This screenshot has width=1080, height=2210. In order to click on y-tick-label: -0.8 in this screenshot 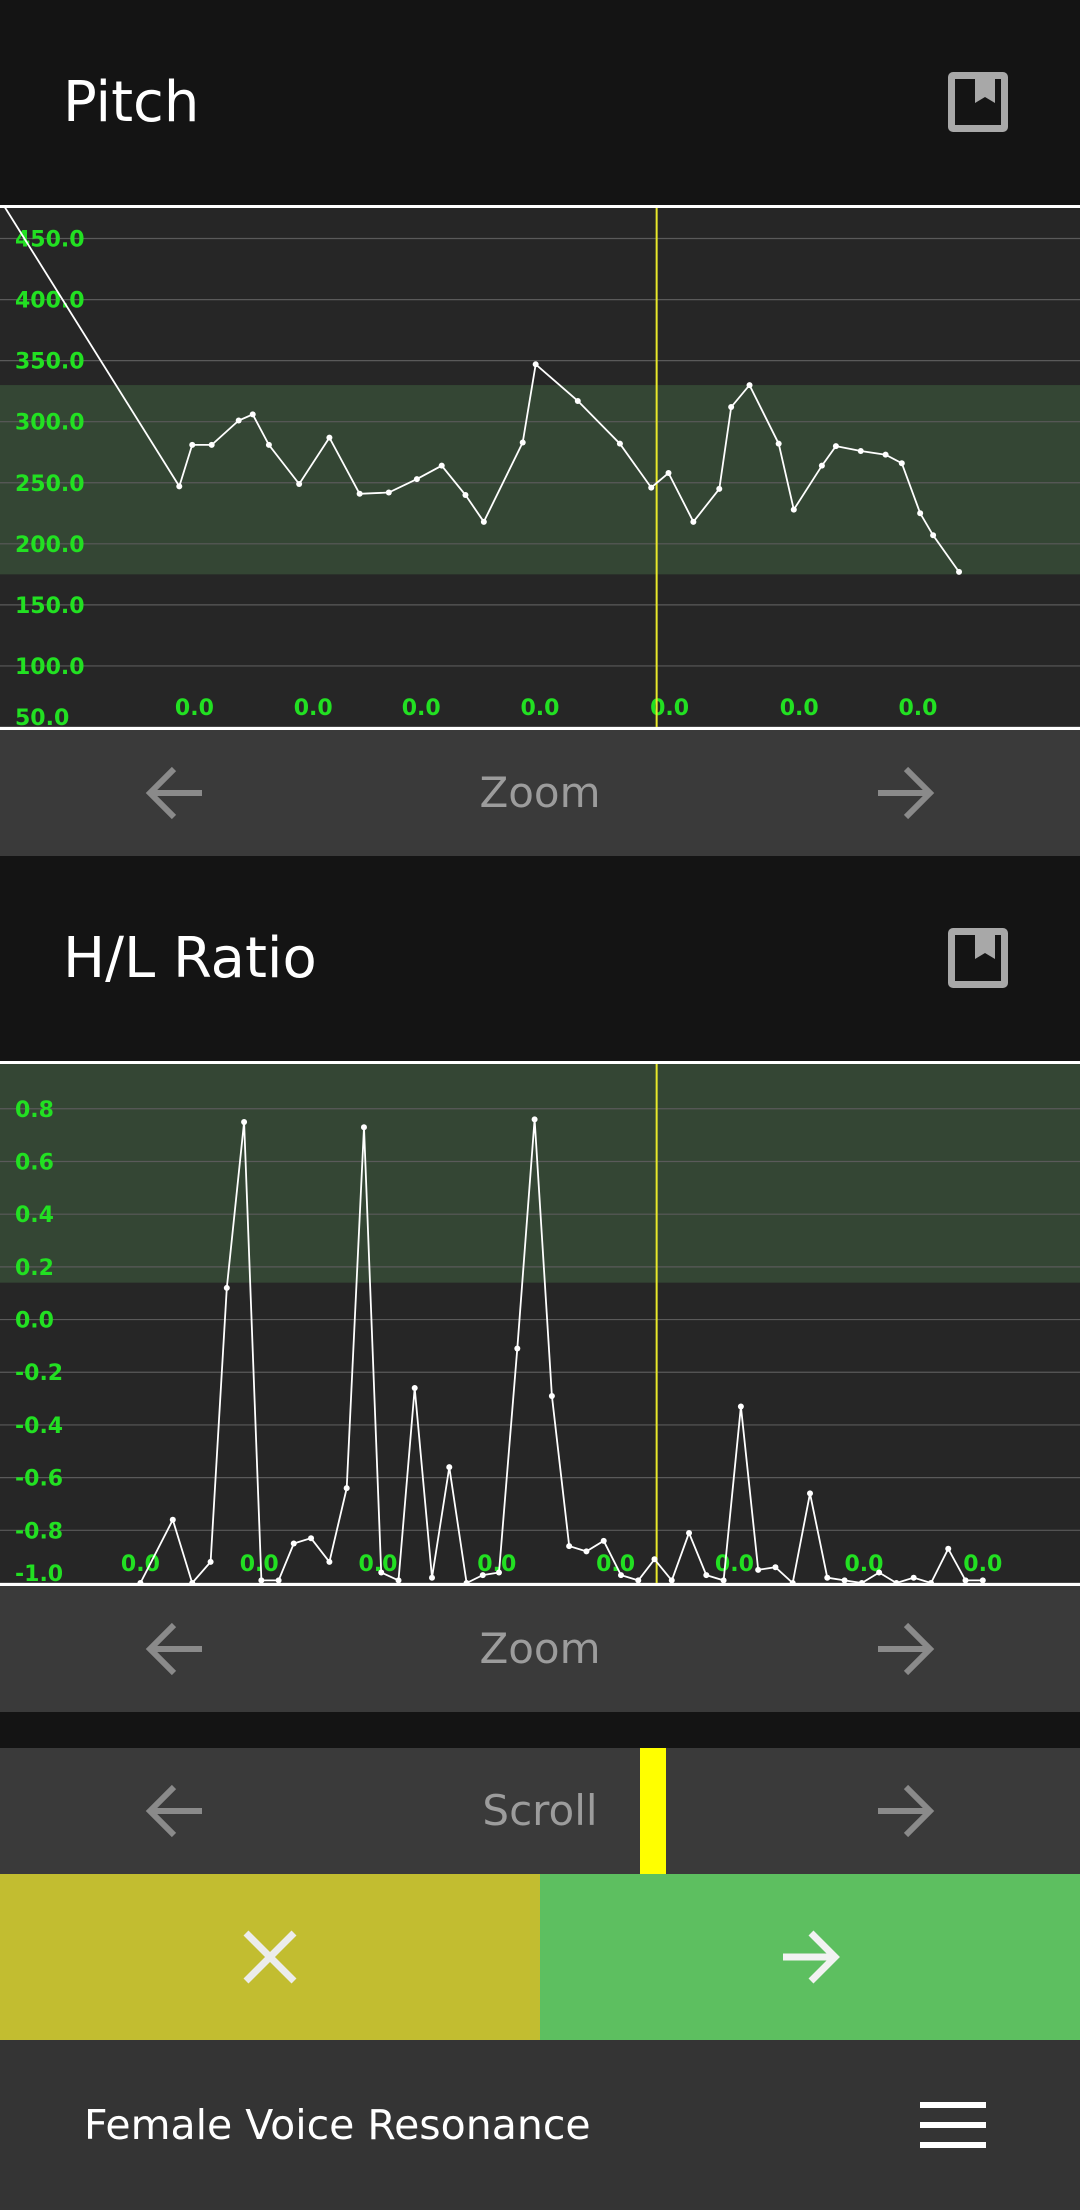, I will do `click(39, 1531)`.